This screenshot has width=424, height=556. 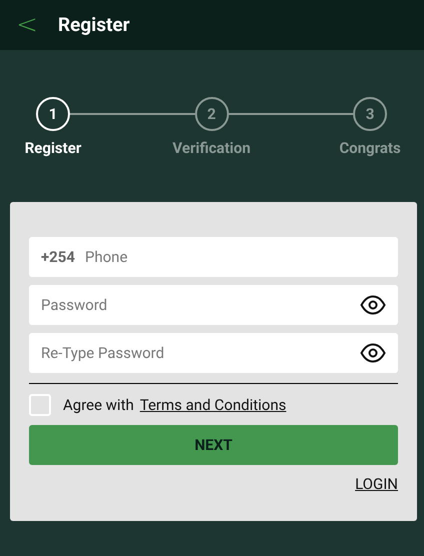 I want to click on country-code: +254, so click(x=58, y=257).